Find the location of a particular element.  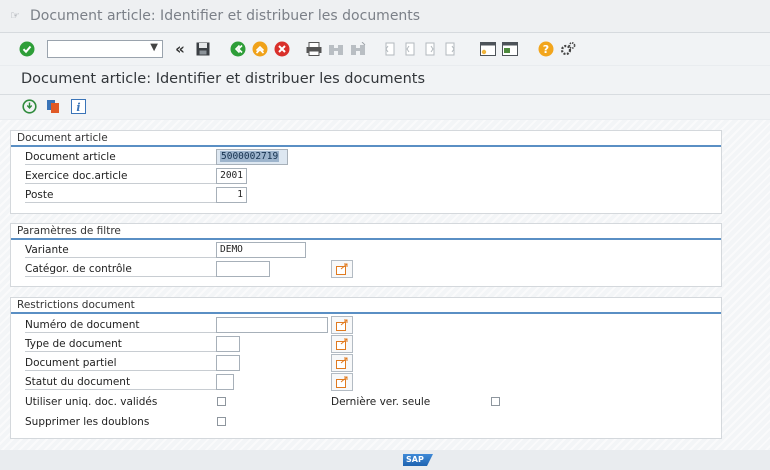

fiscal-year-label: Exercice doc.article is located at coordinates (121, 176).